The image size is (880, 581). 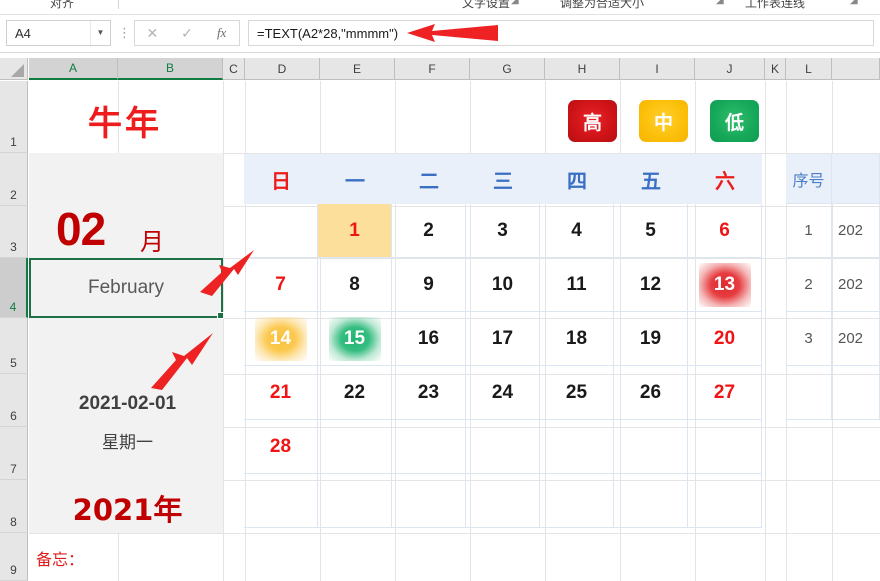 I want to click on day-number: 6, so click(x=724, y=230).